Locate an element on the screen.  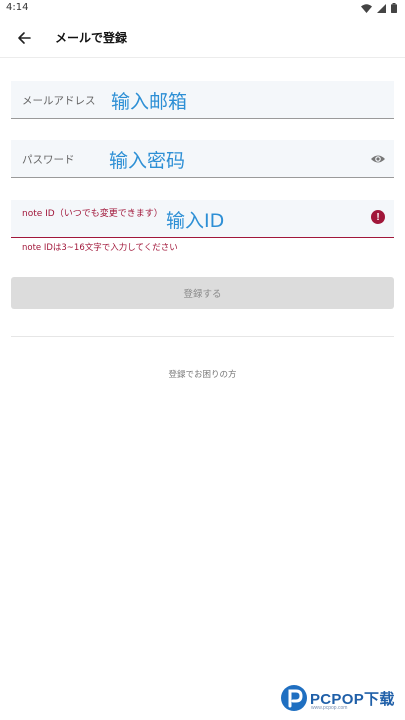
eye-icon is located at coordinates (378, 159).